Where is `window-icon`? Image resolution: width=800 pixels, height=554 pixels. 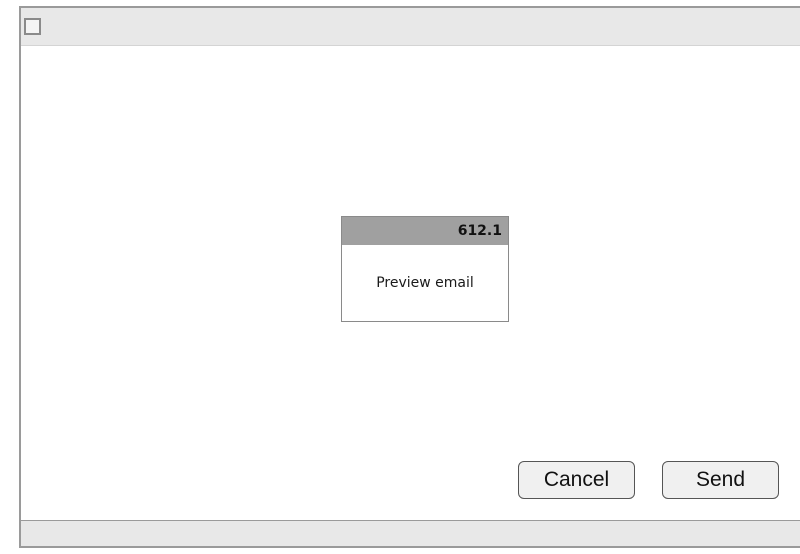 window-icon is located at coordinates (32, 26).